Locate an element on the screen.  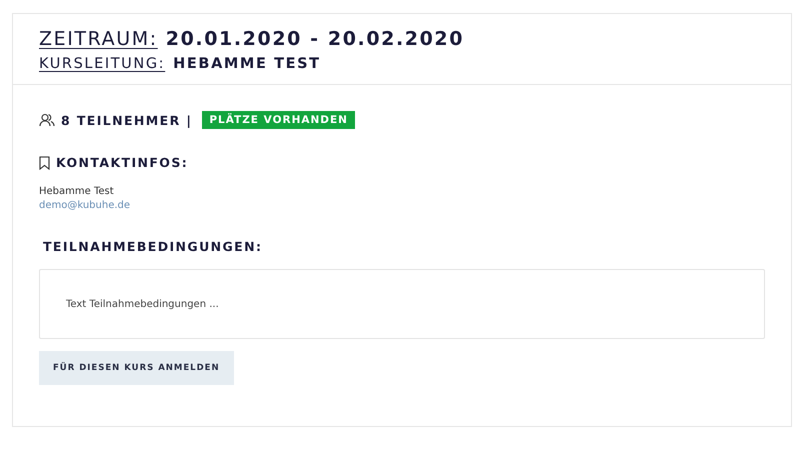
participant-count: 8 TEILNEHMER | is located at coordinates (126, 120).